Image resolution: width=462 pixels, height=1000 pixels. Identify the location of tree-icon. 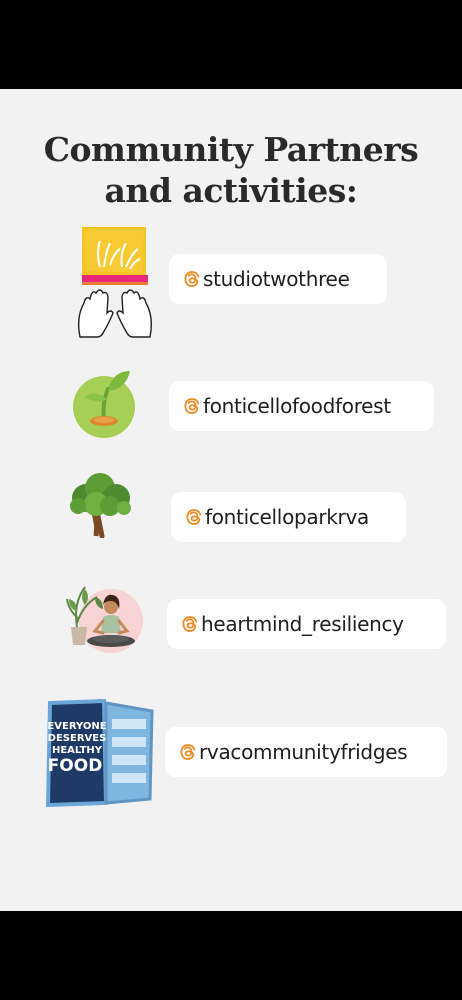
(100, 505).